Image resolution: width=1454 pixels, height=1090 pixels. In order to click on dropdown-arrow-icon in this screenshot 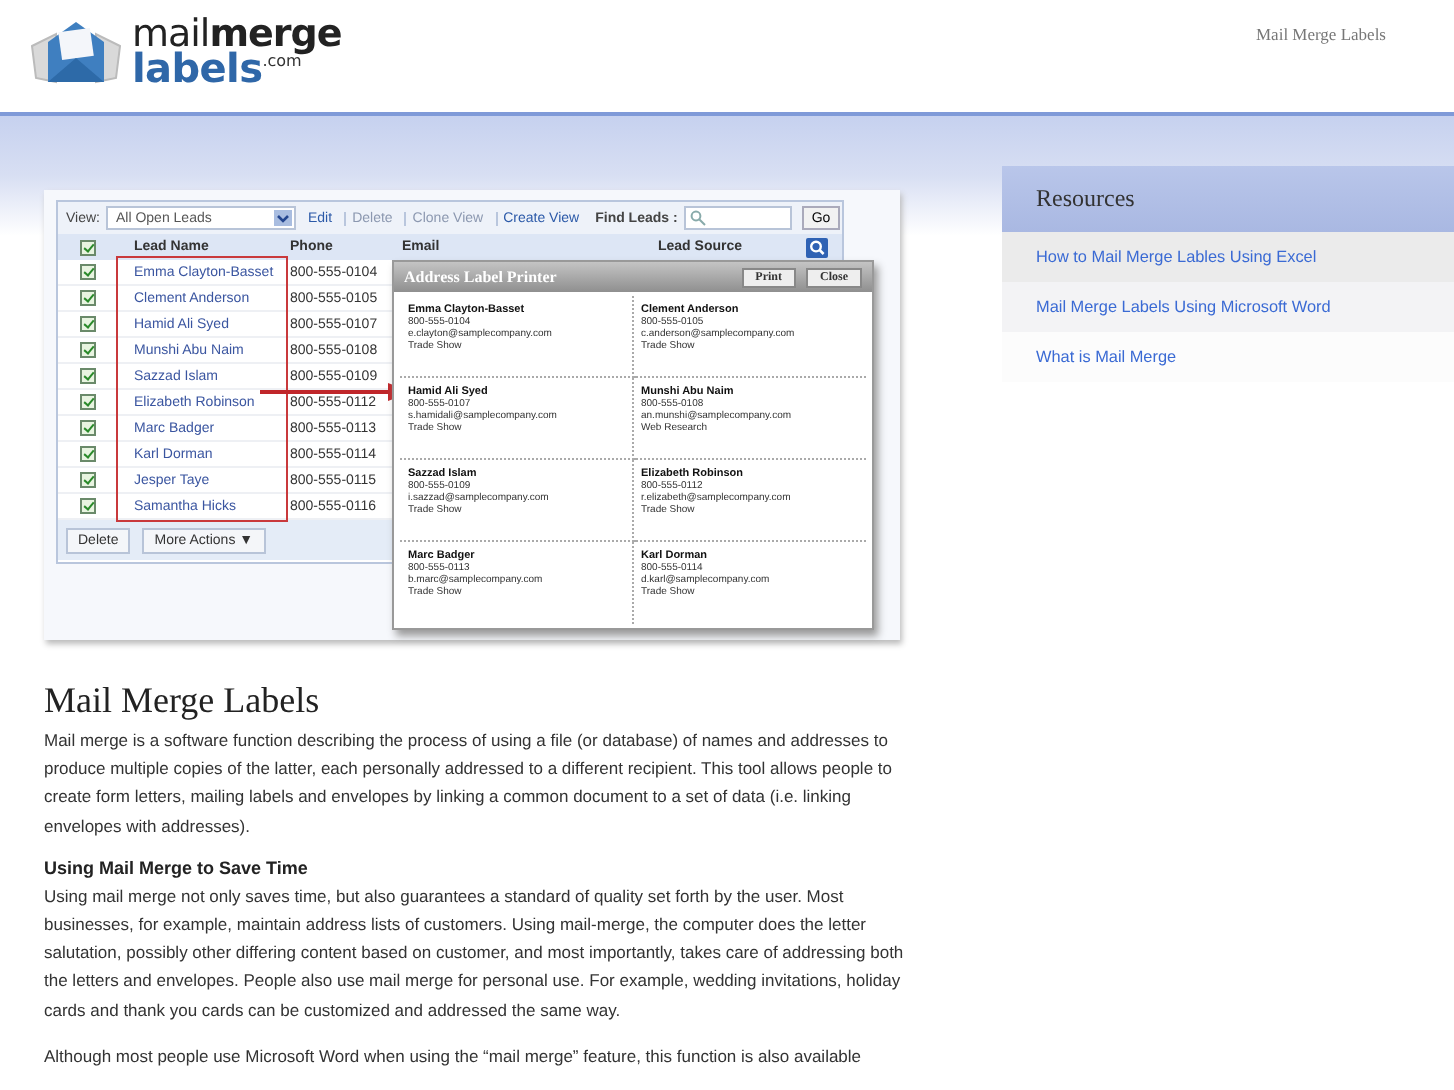, I will do `click(283, 218)`.